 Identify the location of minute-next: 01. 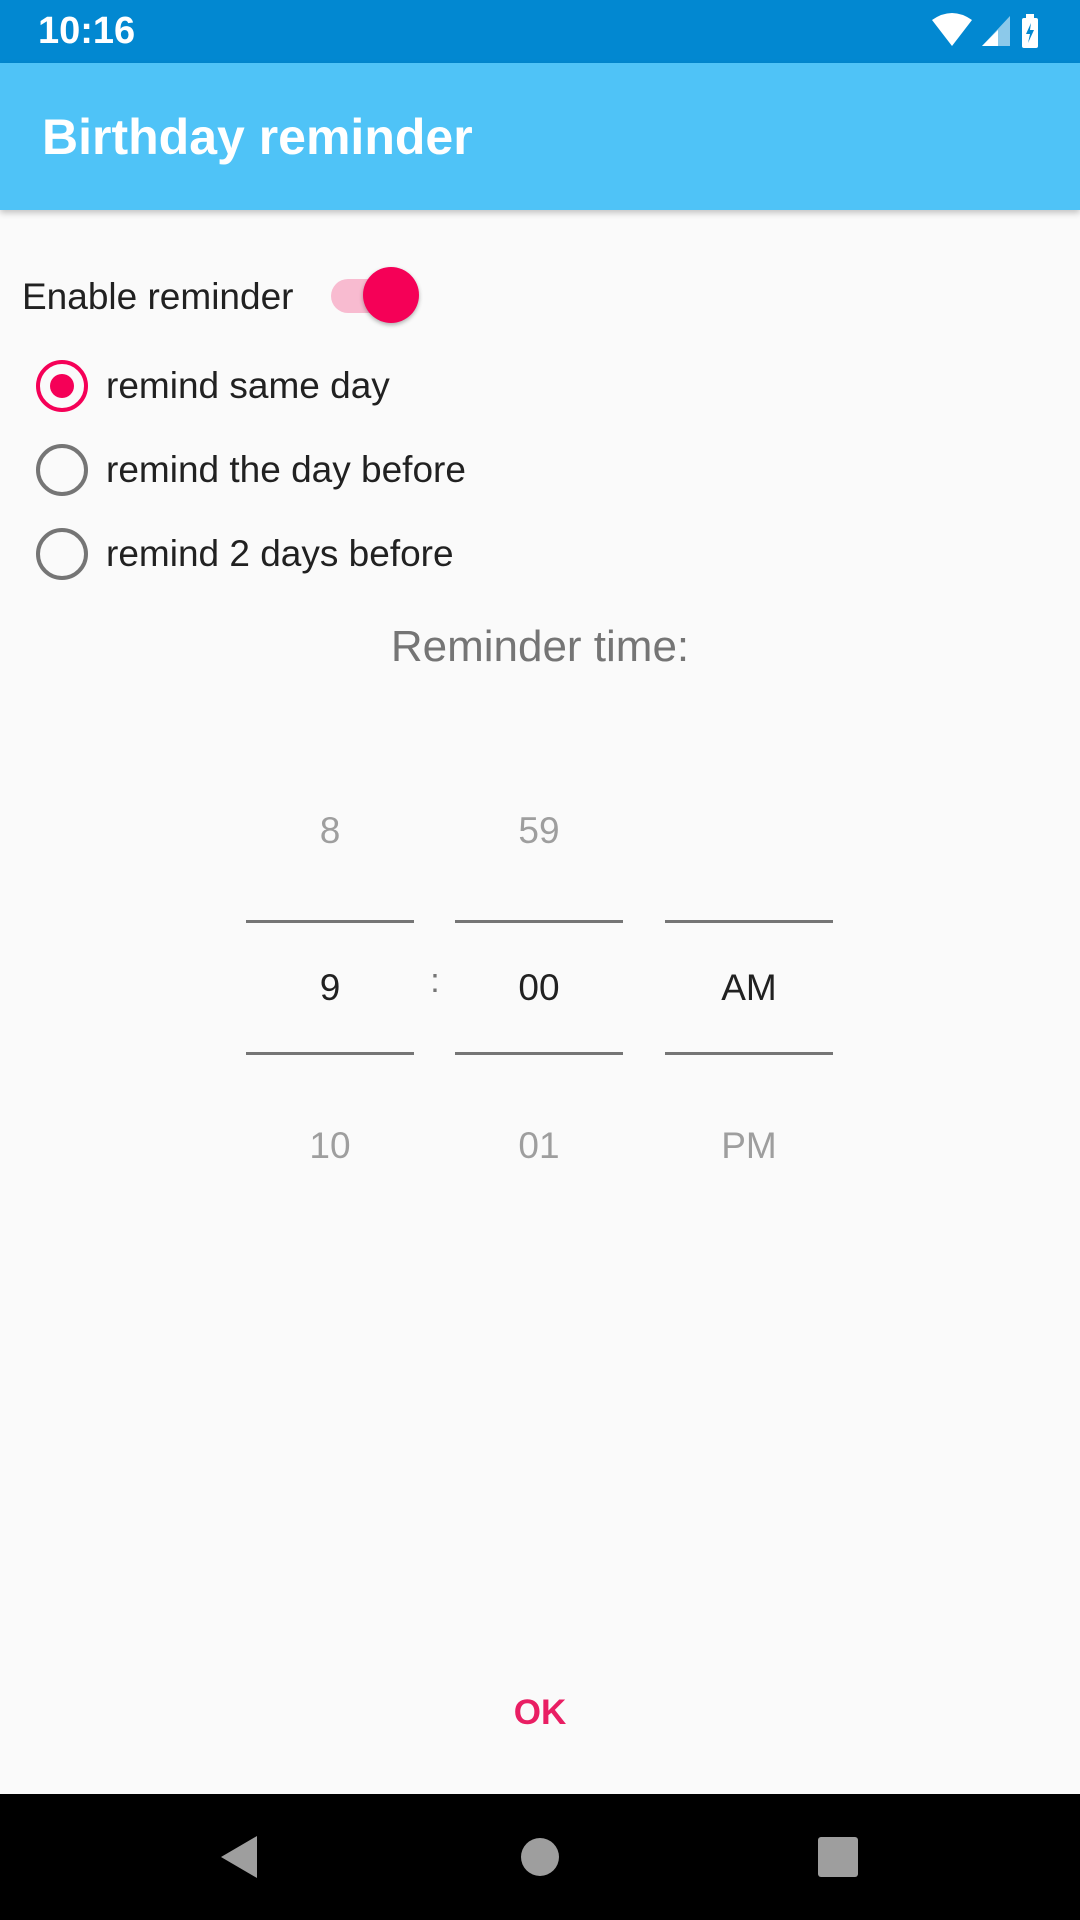
(539, 1146).